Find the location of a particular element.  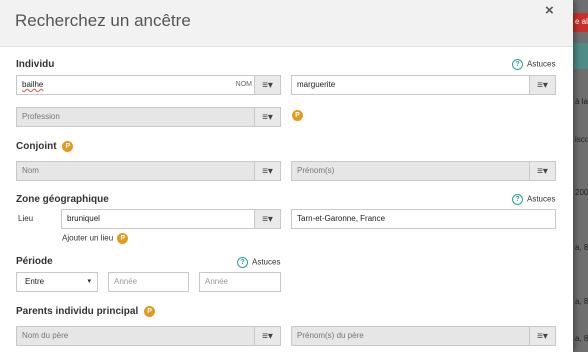

section-conjoint-label: Conjoint P is located at coordinates (45, 147).